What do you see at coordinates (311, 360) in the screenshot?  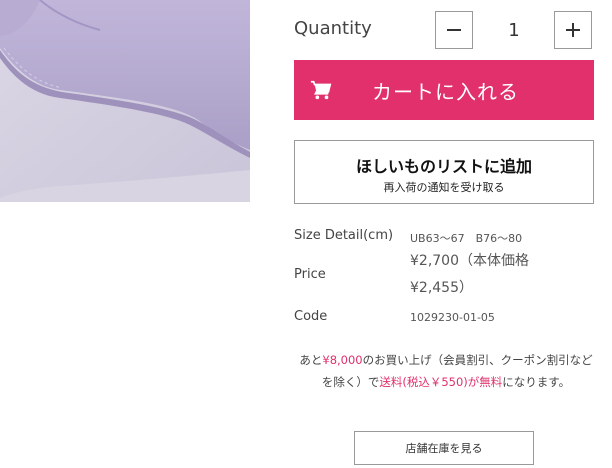 I see `notice-prefix: あと` at bounding box center [311, 360].